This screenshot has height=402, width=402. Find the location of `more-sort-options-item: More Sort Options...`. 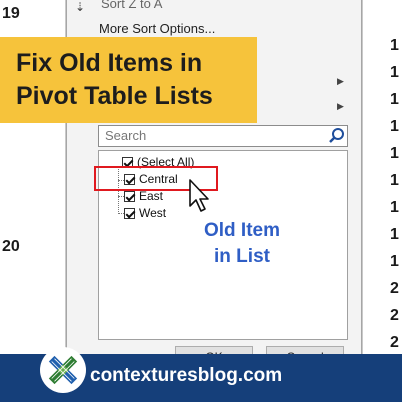

more-sort-options-item: More Sort Options... is located at coordinates (157, 28).